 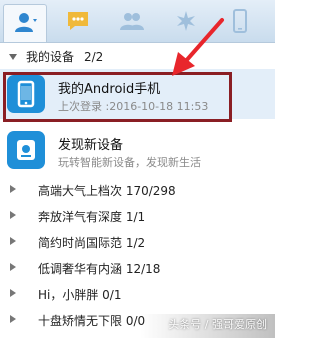 What do you see at coordinates (198, 47) in the screenshot?
I see `annotation-arrow-icon` at bounding box center [198, 47].